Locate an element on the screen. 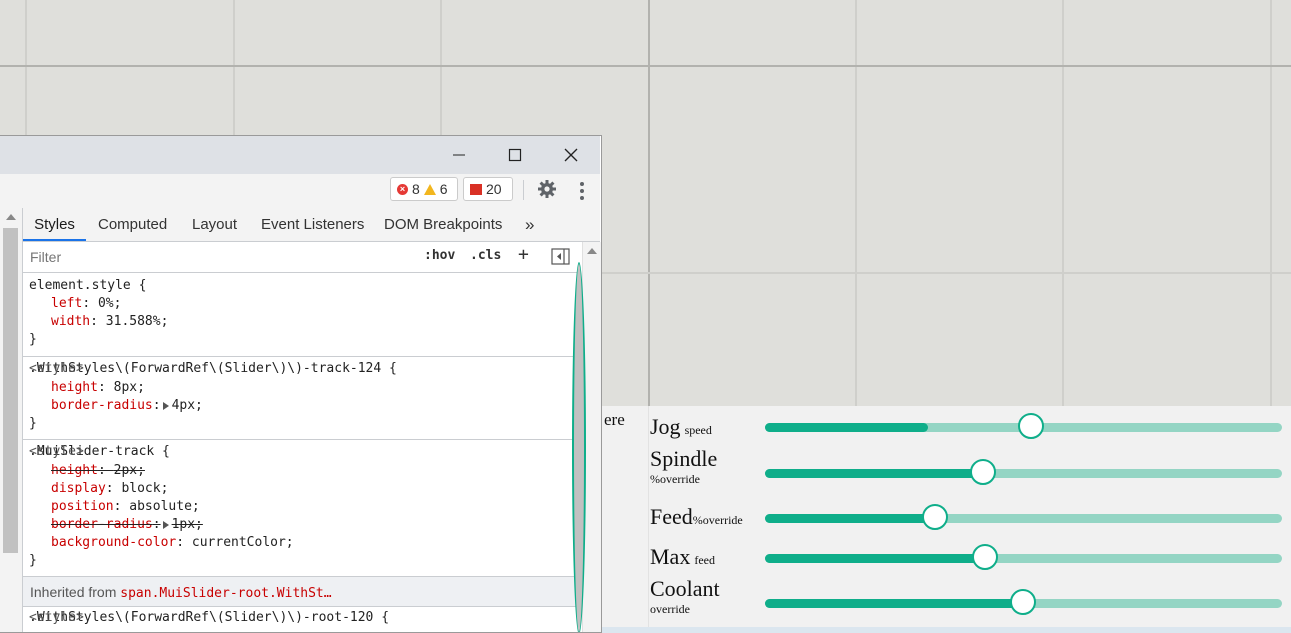 This screenshot has height=633, width=1291. tab-dom-breakpoints: DOM Breakpoints is located at coordinates (443, 224).